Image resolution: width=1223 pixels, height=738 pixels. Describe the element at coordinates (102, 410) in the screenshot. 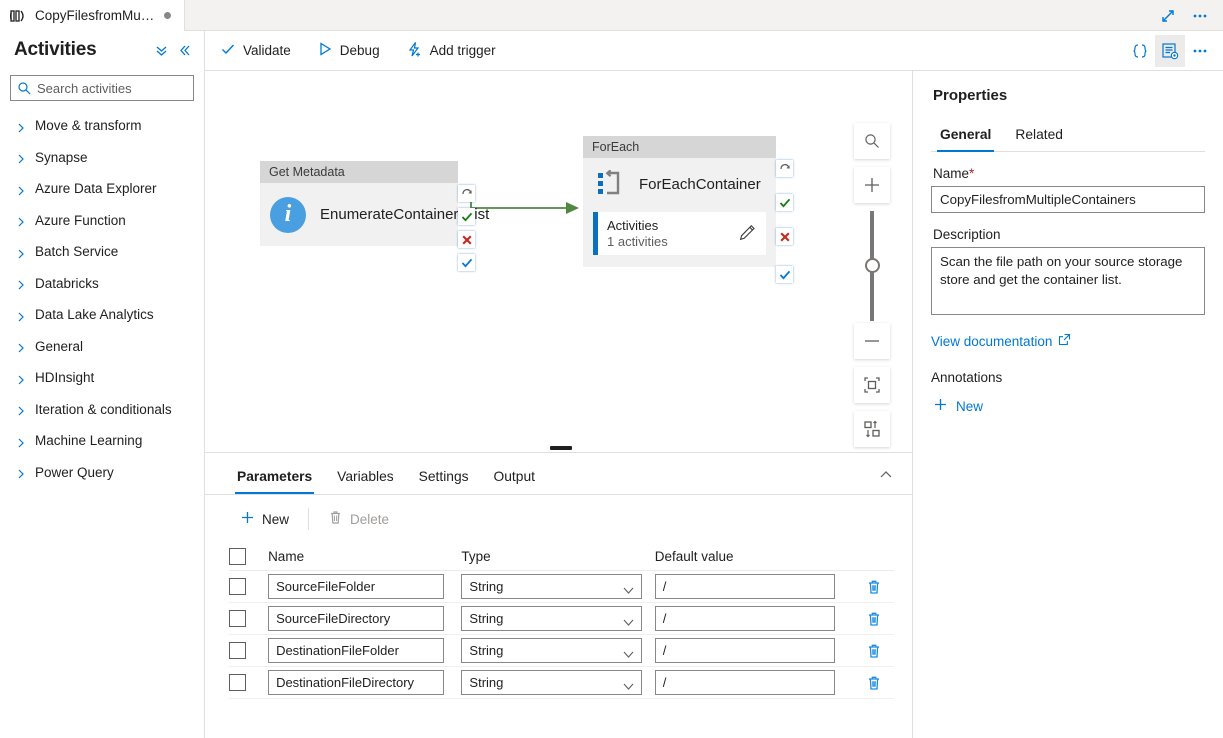

I see `sidebar-item-iteration-conditionals: Iteration & conditionals` at that location.